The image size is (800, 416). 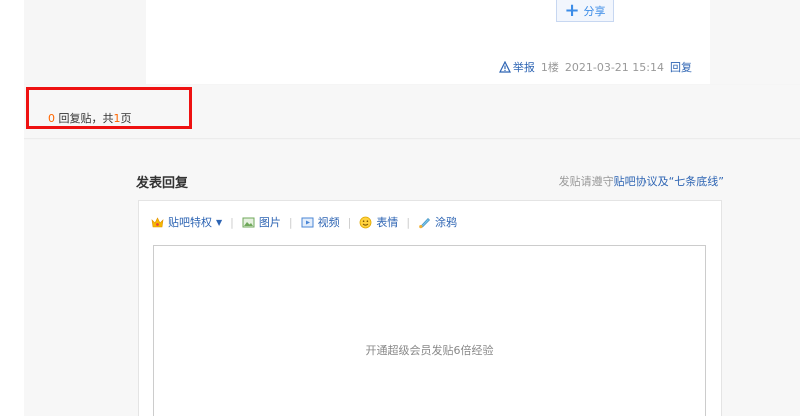 I want to click on reply-count: 0, so click(x=51, y=118).